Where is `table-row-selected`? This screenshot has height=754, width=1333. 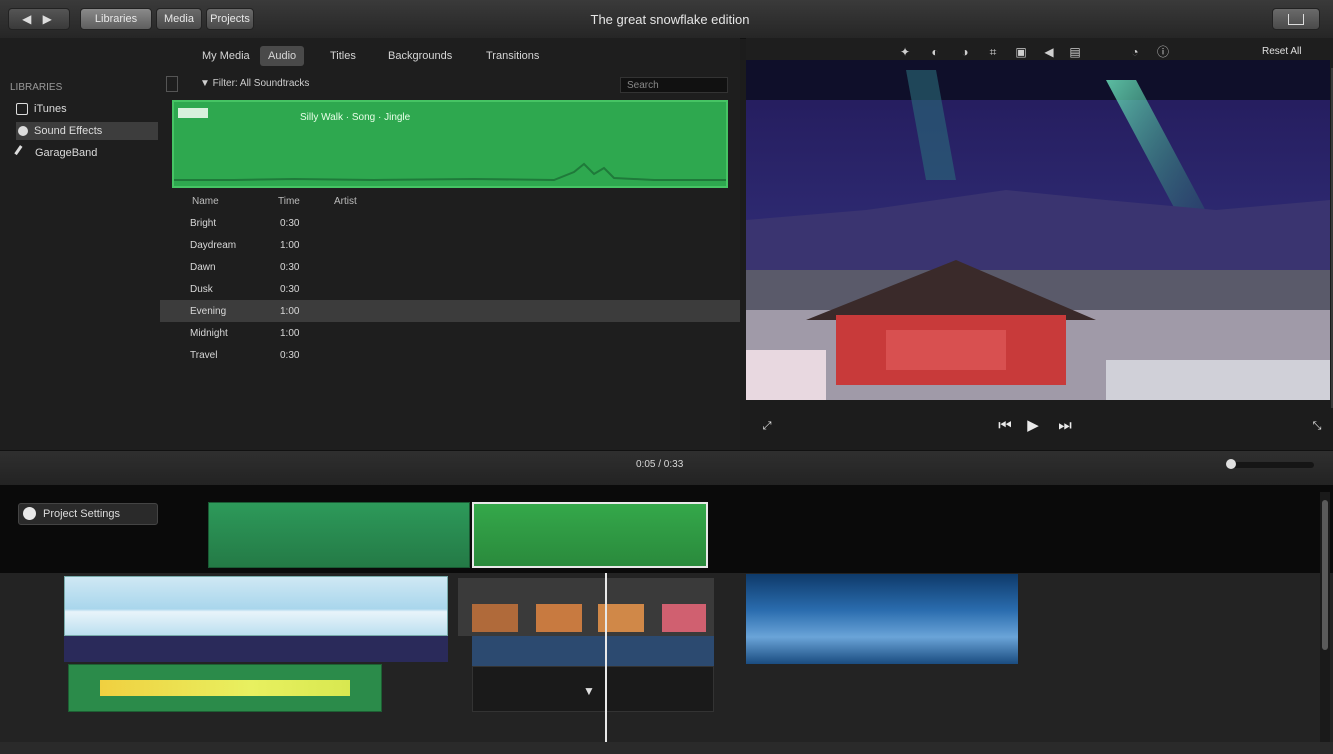
table-row-selected is located at coordinates (450, 311).